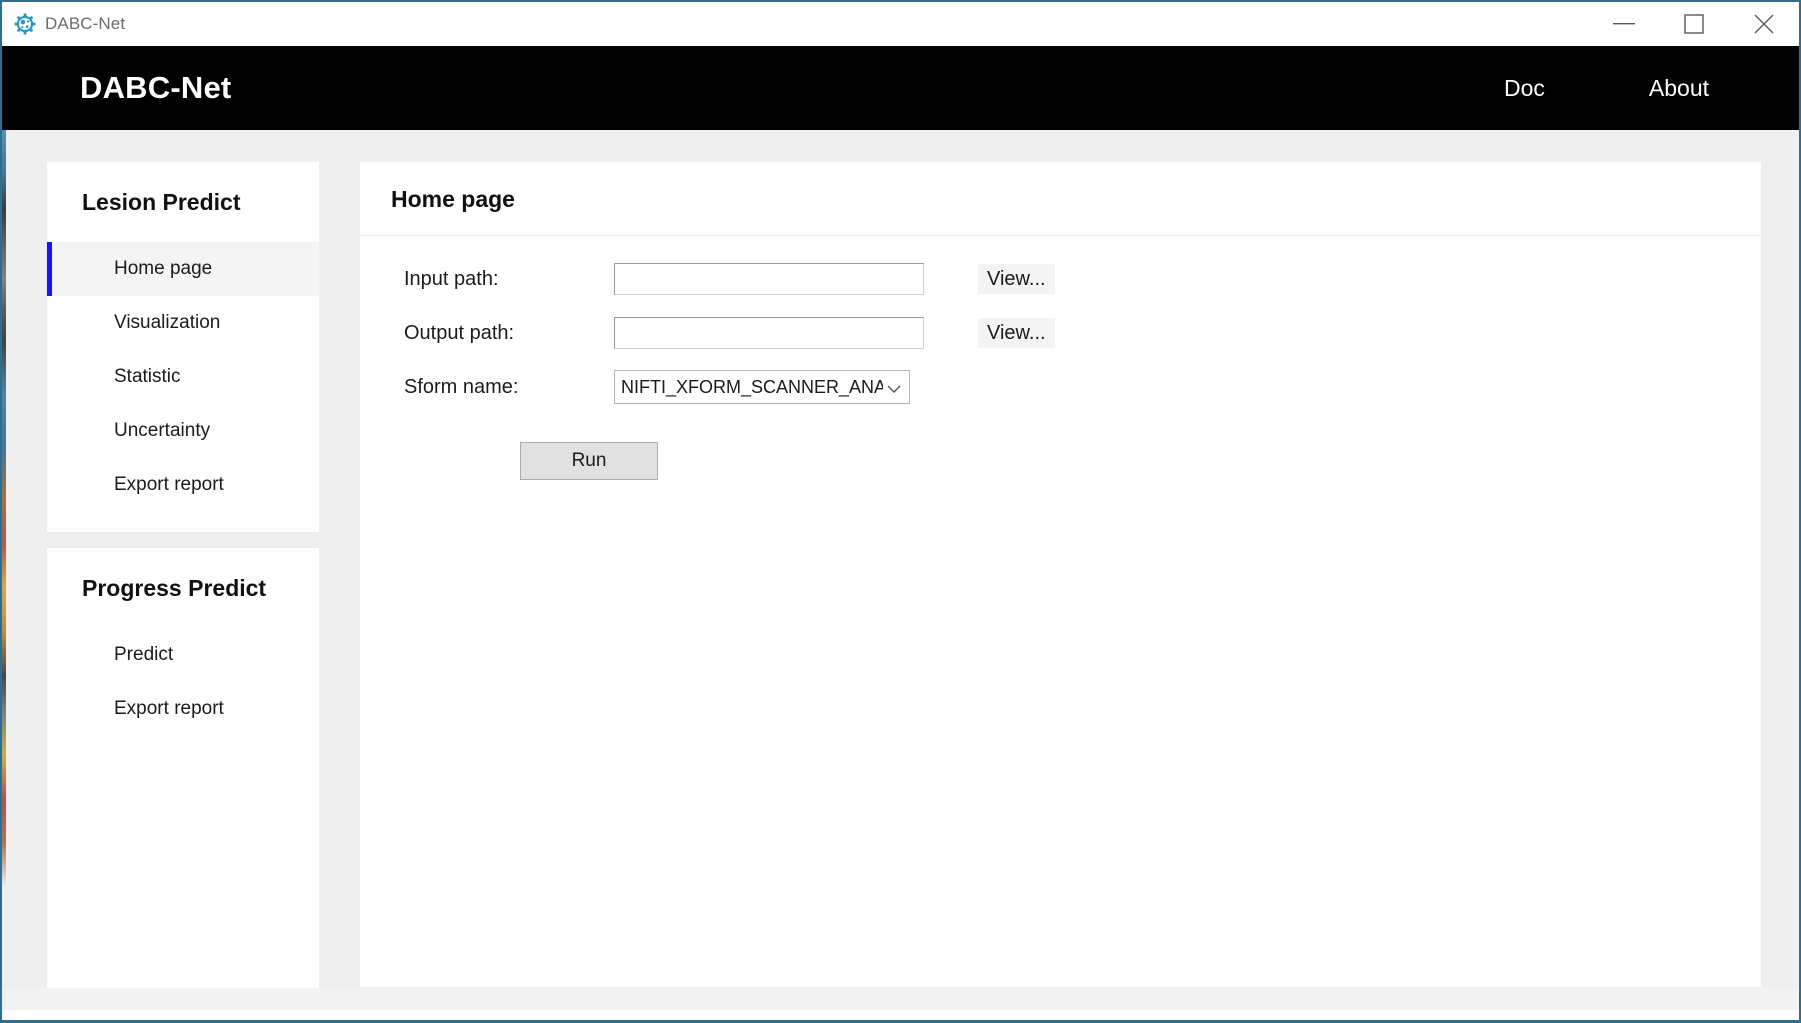 The height and width of the screenshot is (1023, 1801). What do you see at coordinates (144, 654) in the screenshot?
I see `sidebar-item-label: Predict` at bounding box center [144, 654].